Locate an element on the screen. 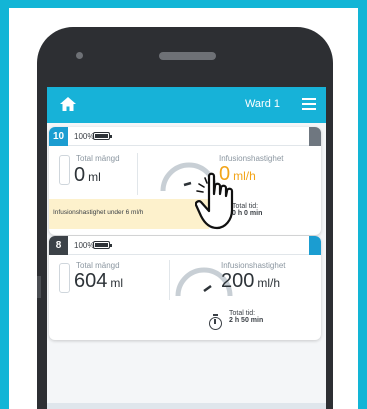  volume-value: 604 ml is located at coordinates (99, 281).